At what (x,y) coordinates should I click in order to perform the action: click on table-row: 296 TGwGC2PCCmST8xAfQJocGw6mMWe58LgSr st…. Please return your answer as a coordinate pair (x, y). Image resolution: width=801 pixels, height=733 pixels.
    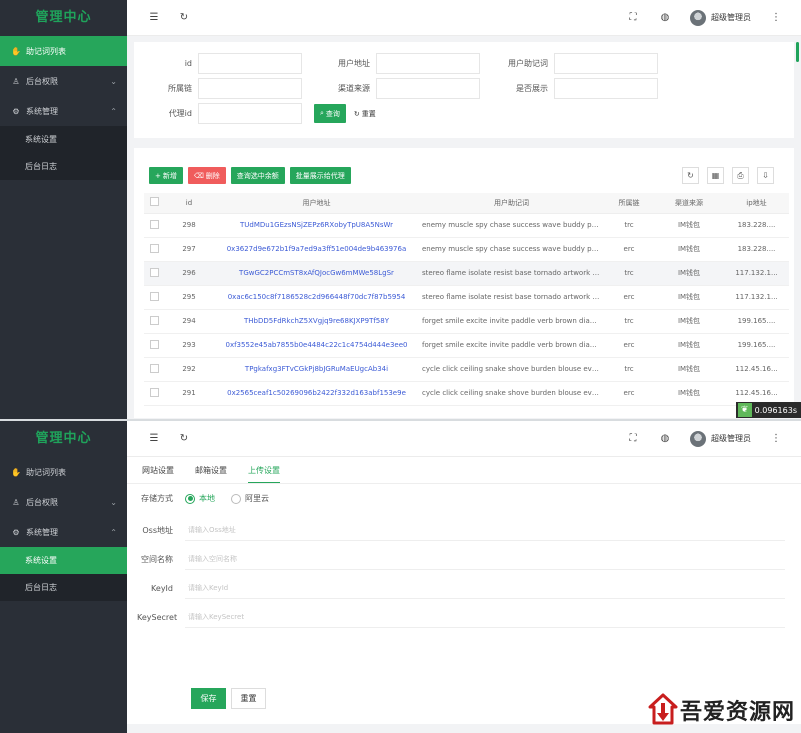
    Looking at the image, I should click on (466, 273).